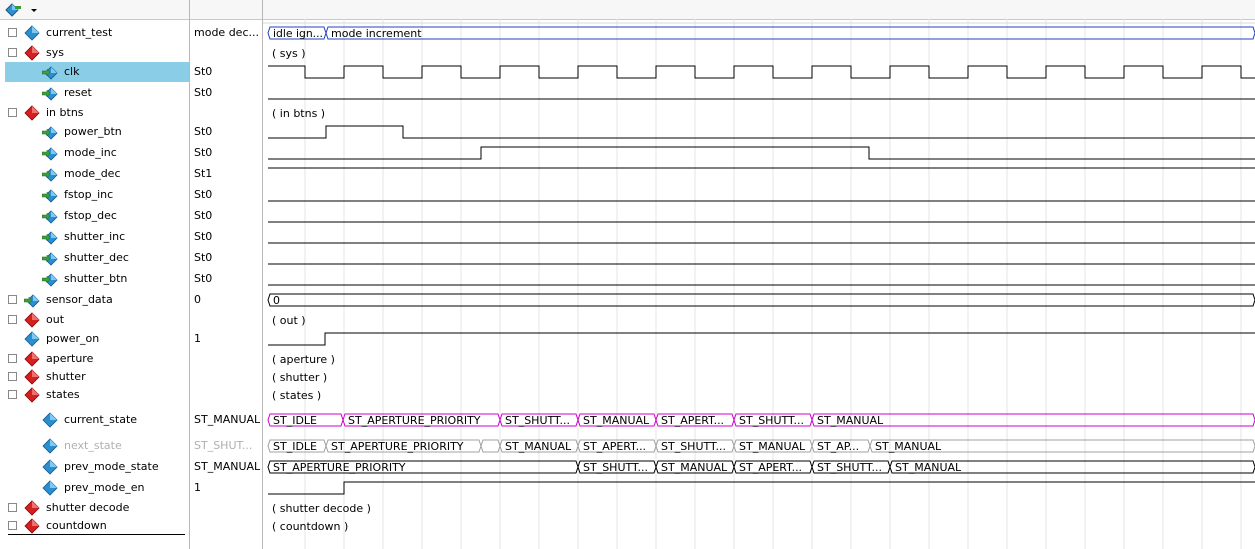  I want to click on signal-row-shutter-btn: shutter_btn St0, so click(131, 279).